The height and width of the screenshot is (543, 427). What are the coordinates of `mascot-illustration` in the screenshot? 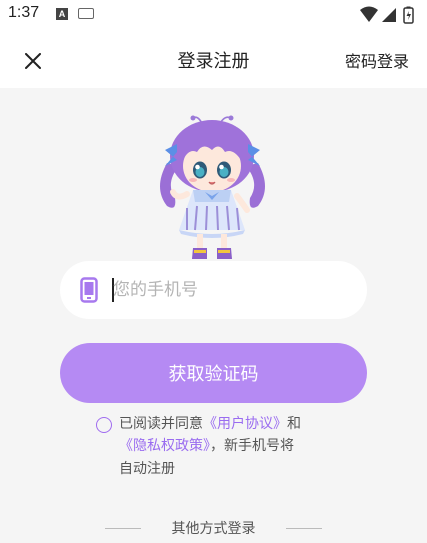 It's located at (212, 187).